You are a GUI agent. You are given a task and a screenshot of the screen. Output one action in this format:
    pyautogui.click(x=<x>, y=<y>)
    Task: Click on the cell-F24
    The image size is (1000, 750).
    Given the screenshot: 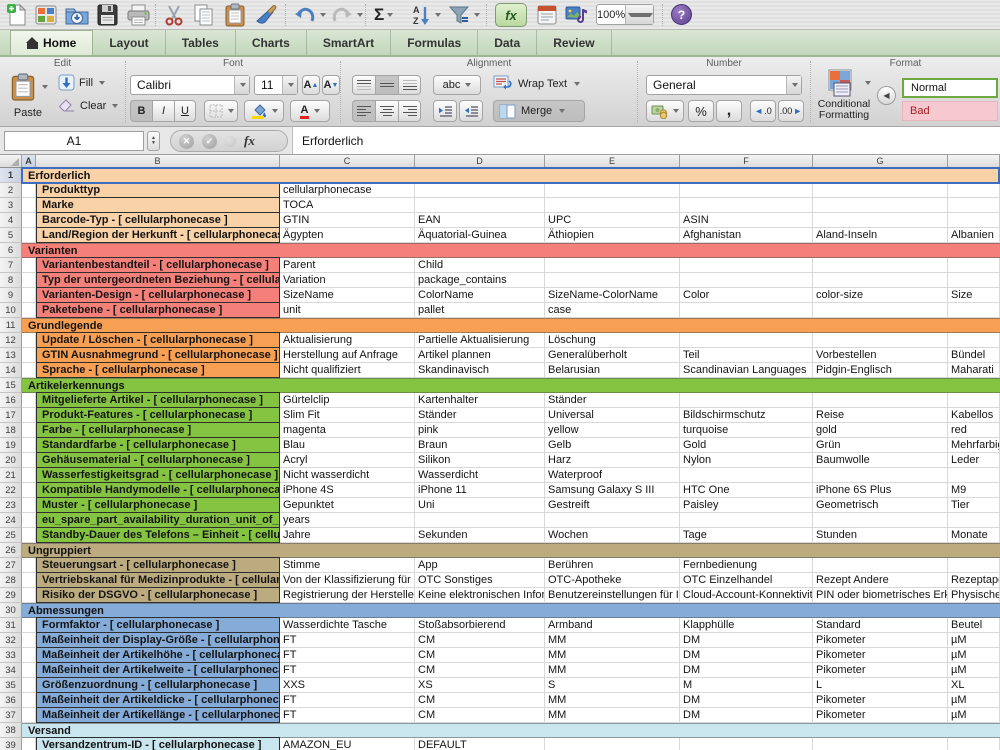 What is the action you would take?
    pyautogui.click(x=746, y=520)
    